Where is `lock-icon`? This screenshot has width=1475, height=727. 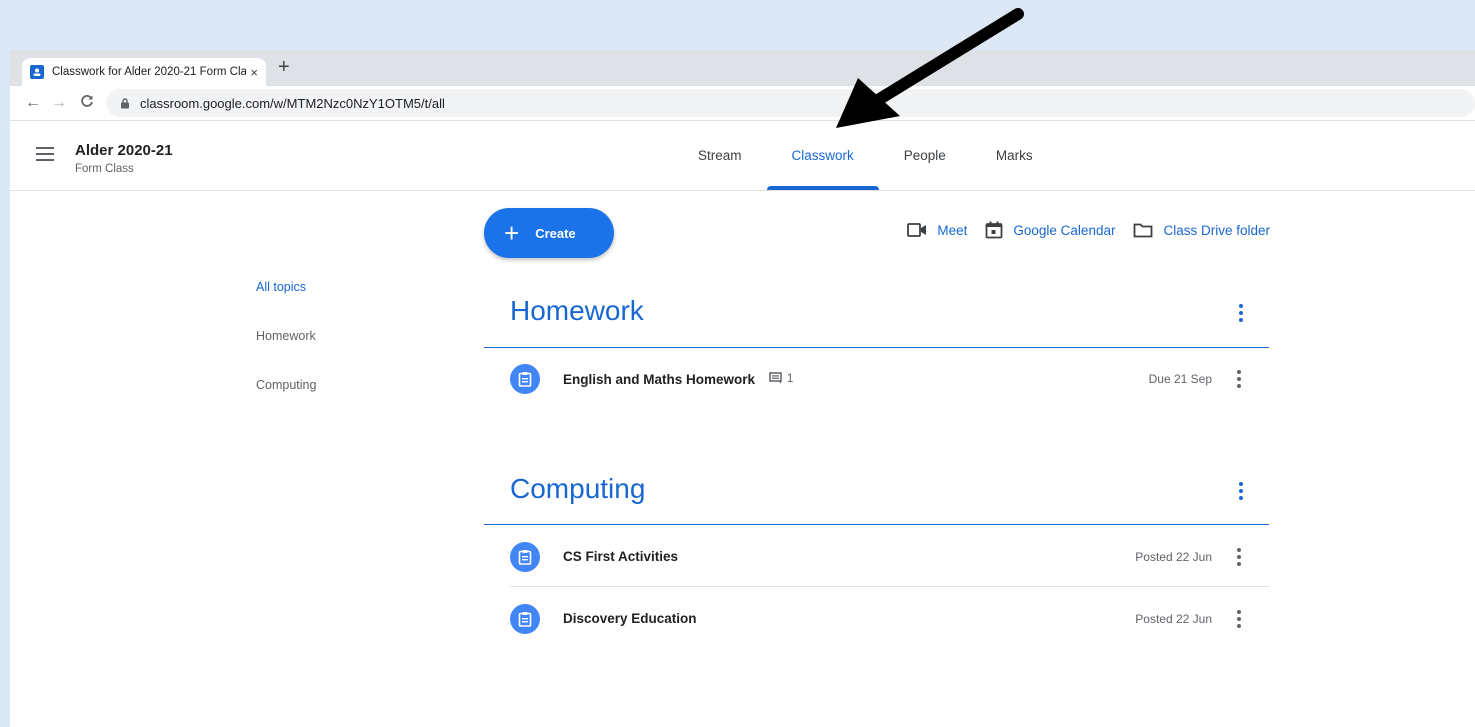 lock-icon is located at coordinates (125, 102).